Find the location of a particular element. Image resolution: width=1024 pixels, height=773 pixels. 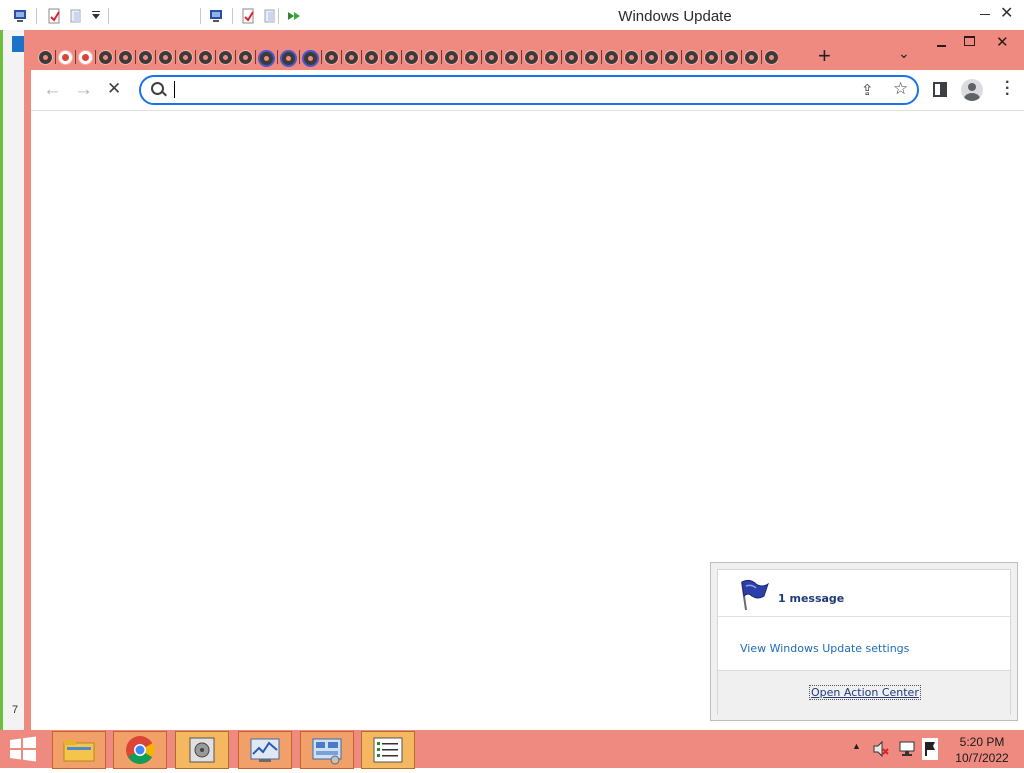

open-action-center-link: Open Action Center is located at coordinates (865, 692).